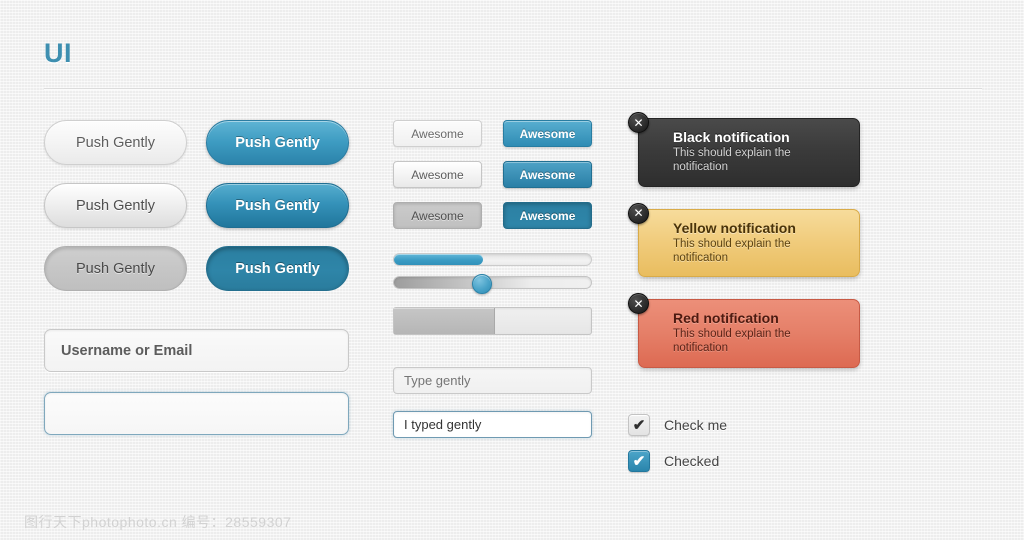 The height and width of the screenshot is (540, 1024). What do you see at coordinates (726, 318) in the screenshot?
I see `notification-title: Red notification` at bounding box center [726, 318].